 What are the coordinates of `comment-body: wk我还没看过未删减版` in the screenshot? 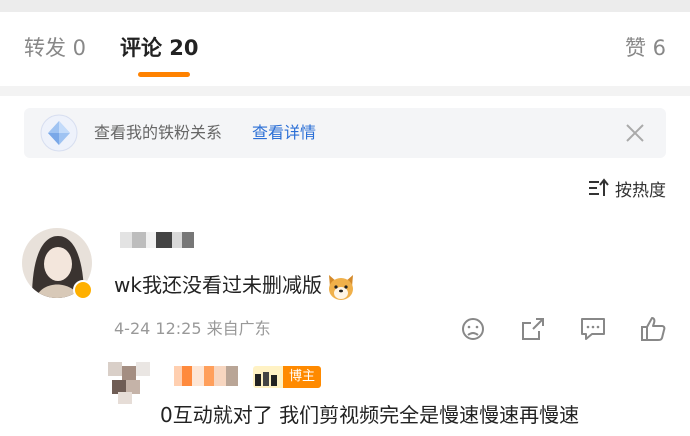 It's located at (218, 285).